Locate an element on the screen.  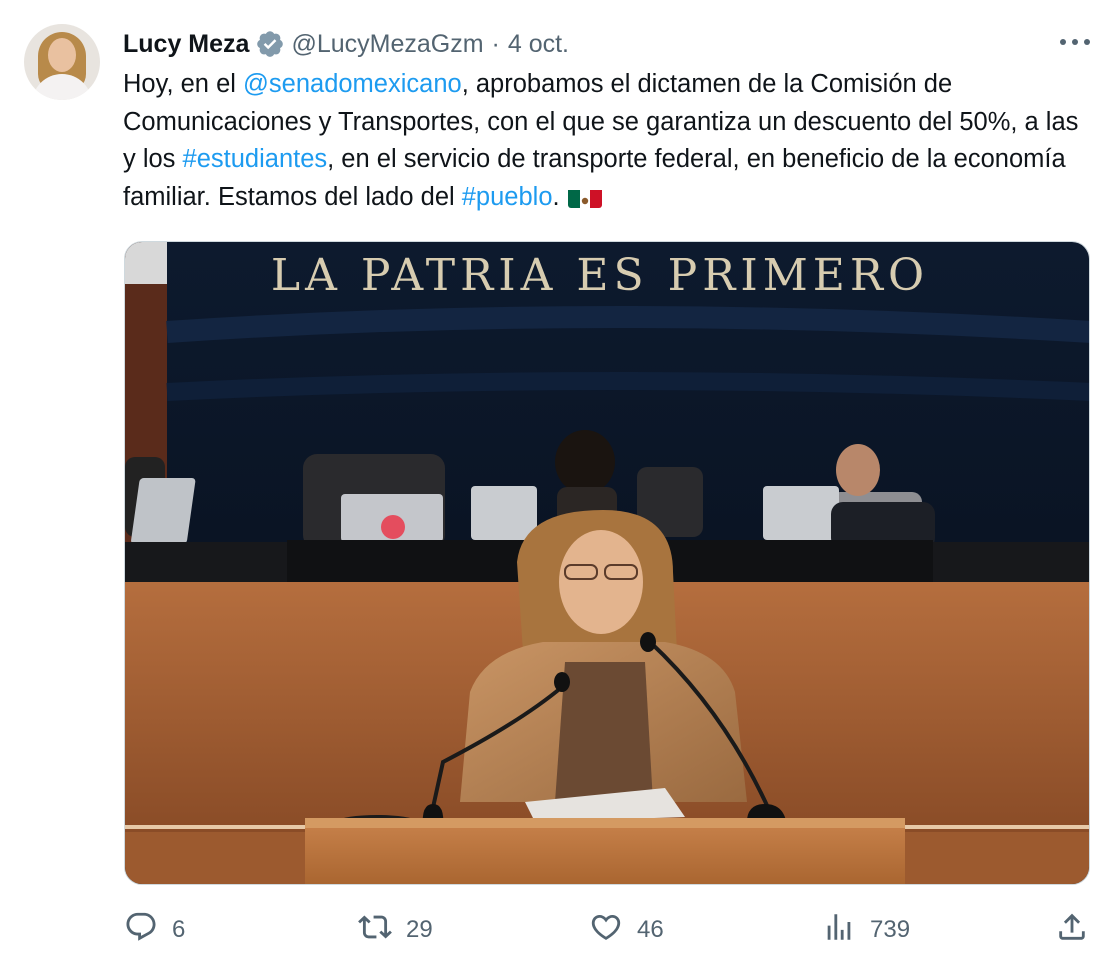
tweet-date: 4 oct. is located at coordinates (538, 44).